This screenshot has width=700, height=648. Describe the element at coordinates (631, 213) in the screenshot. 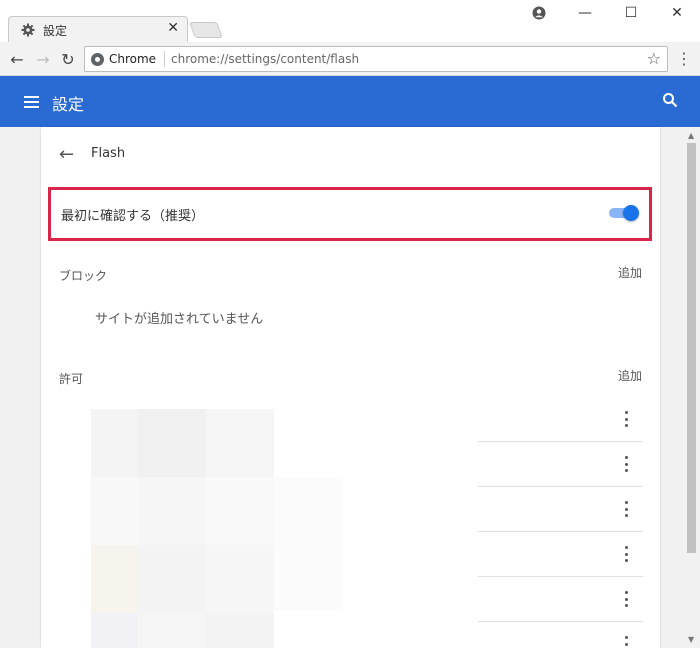

I see `toggle-knob` at that location.